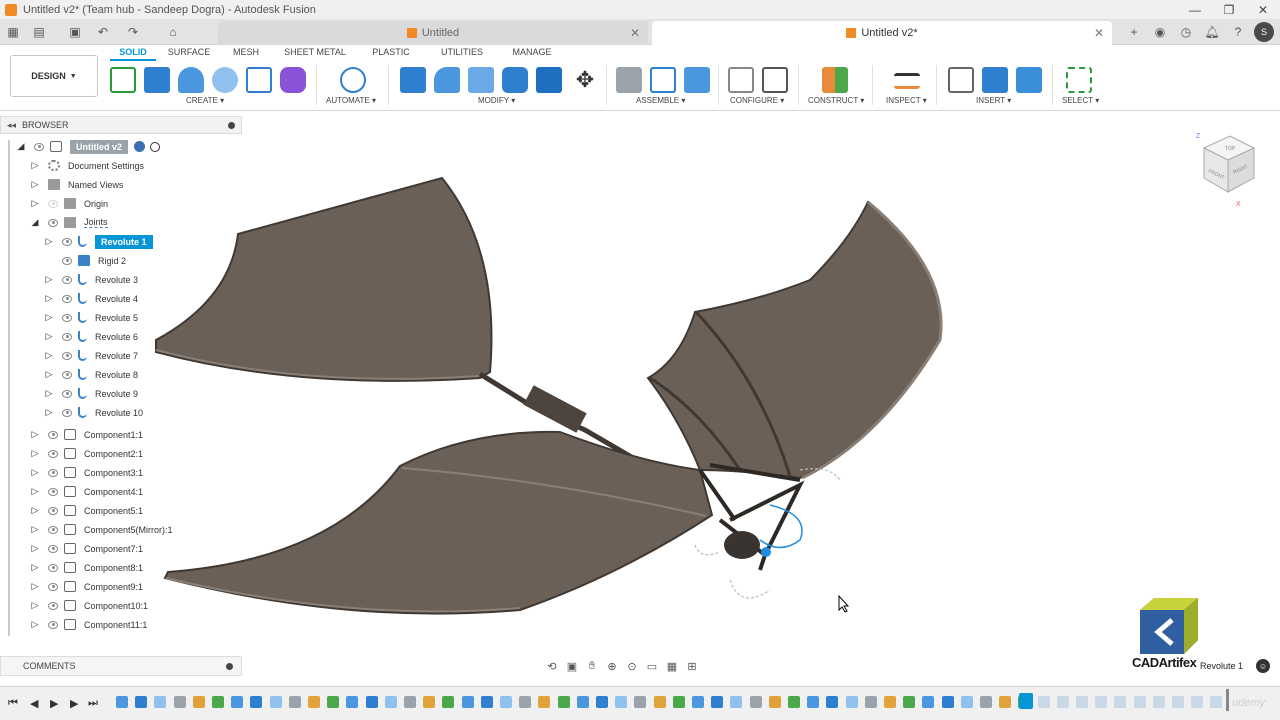  What do you see at coordinates (775, 80) in the screenshot?
I see `configure-table-icon` at bounding box center [775, 80].